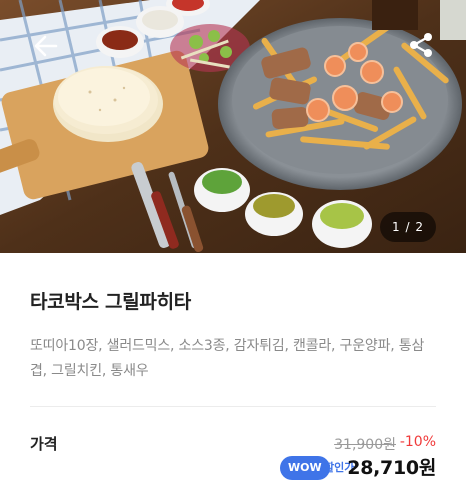  Describe the element at coordinates (233, 406) in the screenshot. I see `divider` at that location.